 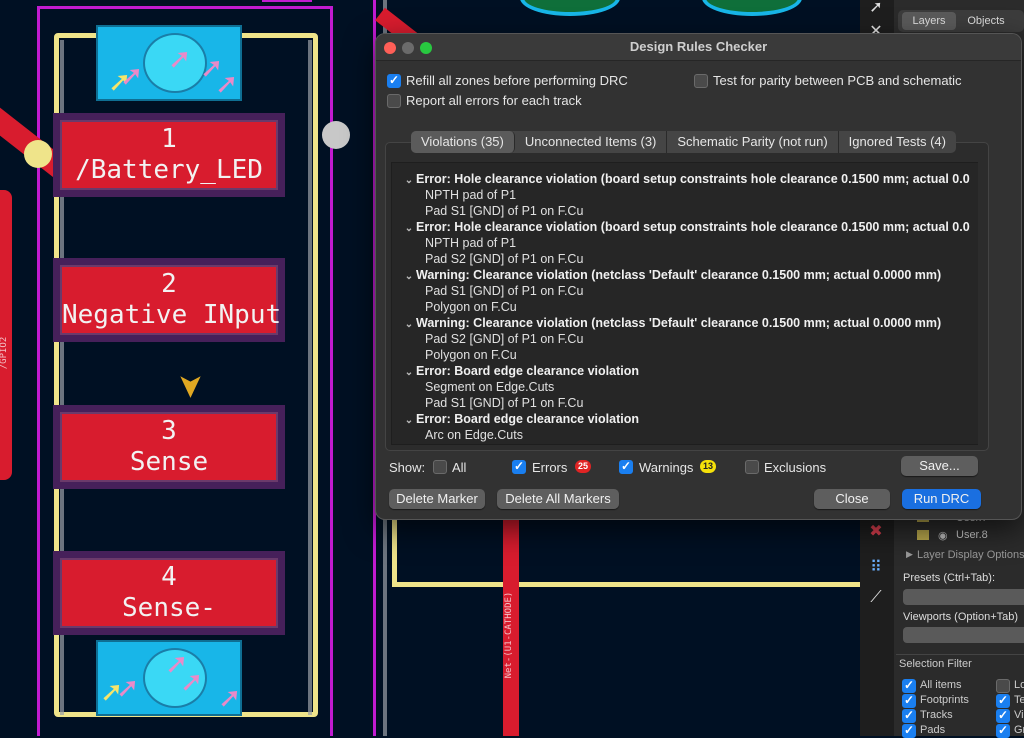 I want to click on report-all-label: Report all errors for each track, so click(x=494, y=100).